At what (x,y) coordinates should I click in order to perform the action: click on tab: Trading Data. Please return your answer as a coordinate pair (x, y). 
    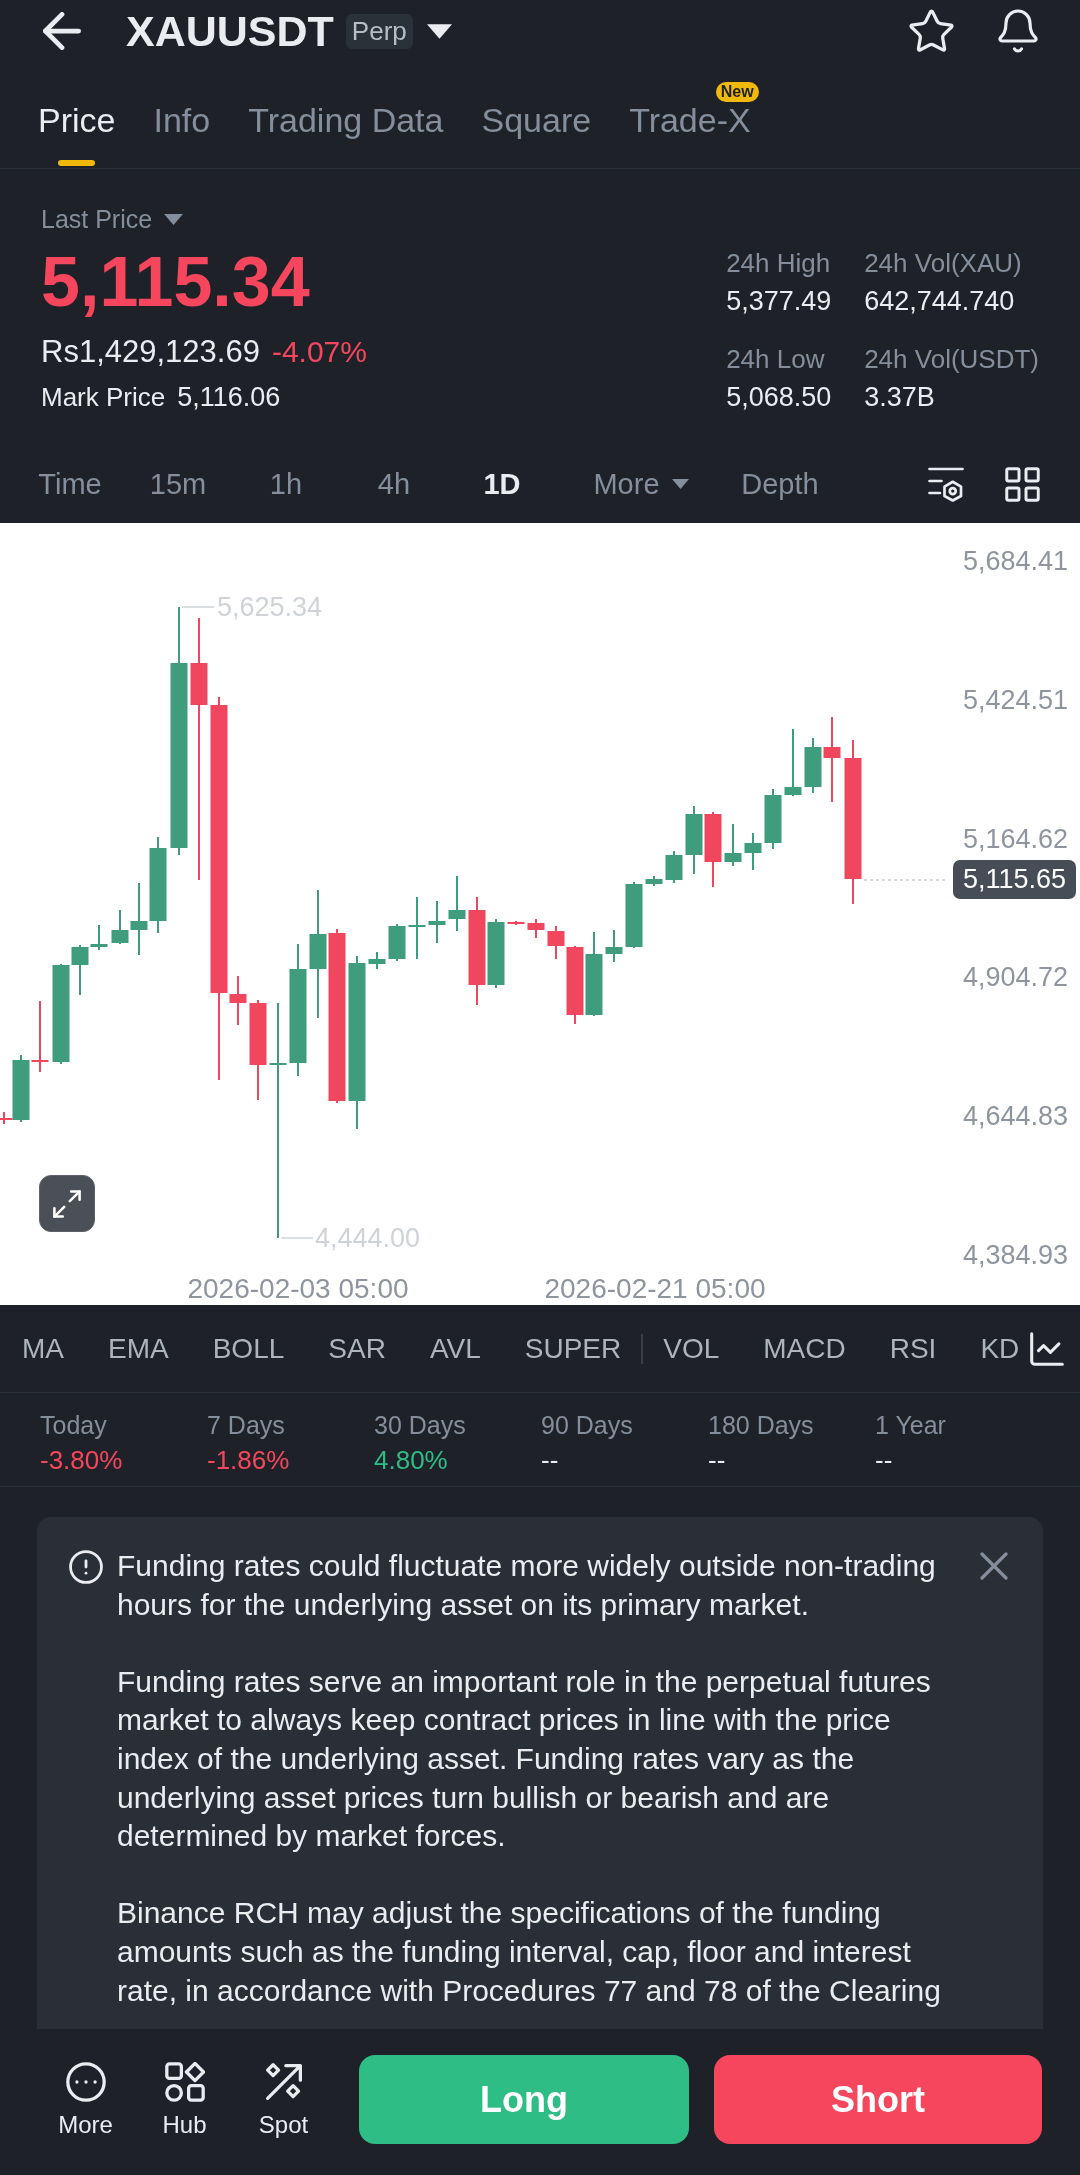
    Looking at the image, I should click on (346, 115).